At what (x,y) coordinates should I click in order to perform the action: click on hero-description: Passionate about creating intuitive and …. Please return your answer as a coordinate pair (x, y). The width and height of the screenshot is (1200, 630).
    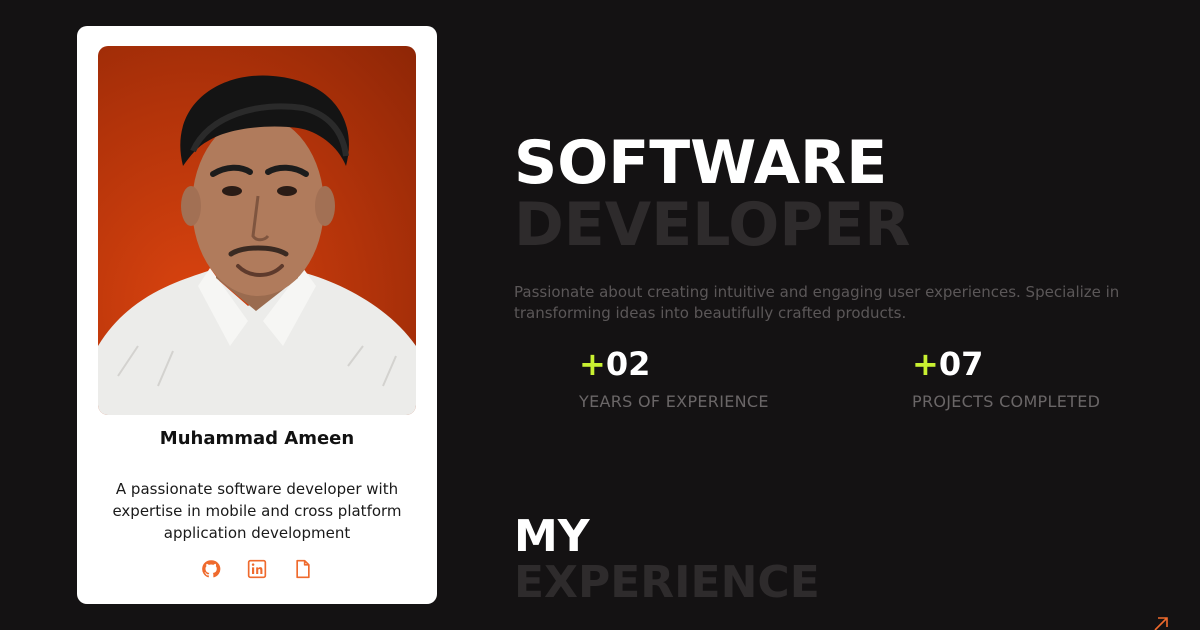
    Looking at the image, I should click on (817, 302).